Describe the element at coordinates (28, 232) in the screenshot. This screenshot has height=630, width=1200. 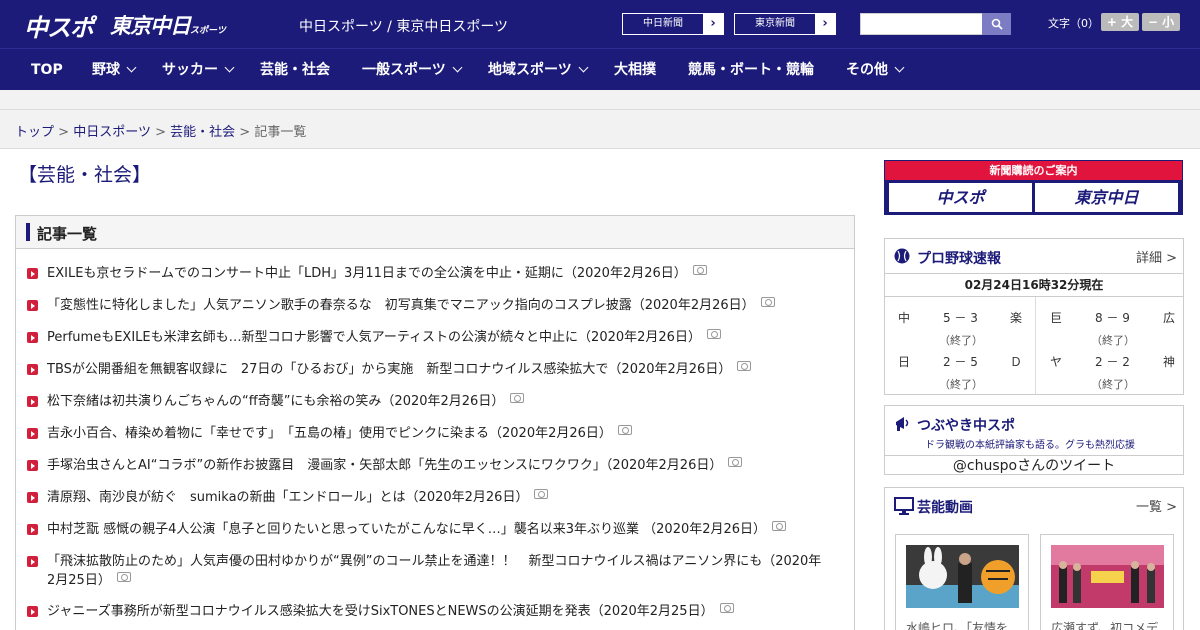
I see `heading-accent-bar` at that location.